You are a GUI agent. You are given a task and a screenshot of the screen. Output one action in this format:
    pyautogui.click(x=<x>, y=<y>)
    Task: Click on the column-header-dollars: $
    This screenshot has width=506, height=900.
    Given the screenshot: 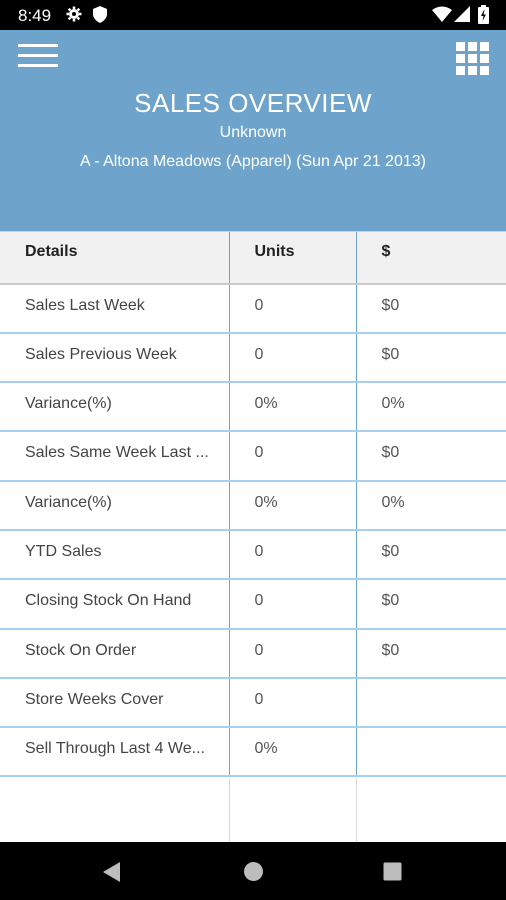 What is the action you would take?
    pyautogui.click(x=430, y=258)
    